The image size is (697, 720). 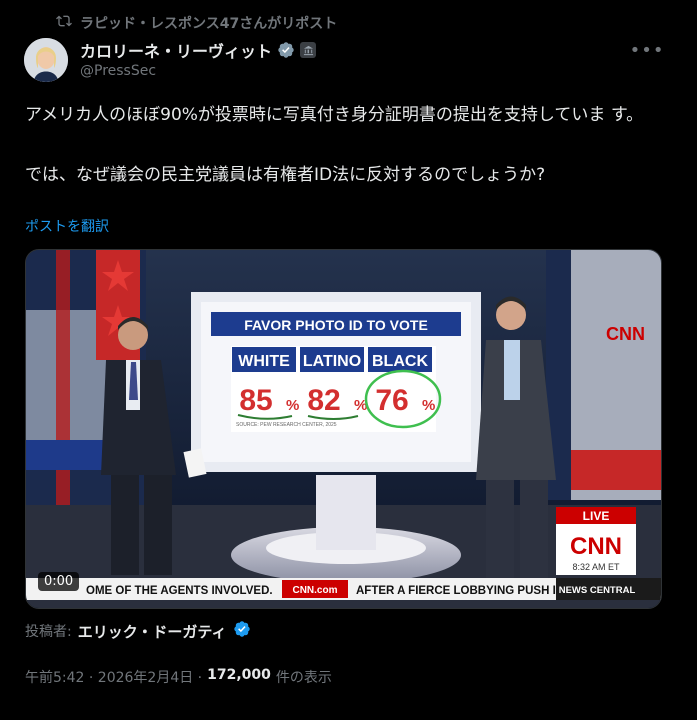 What do you see at coordinates (48, 632) in the screenshot?
I see `credit-label: 投稿者:` at bounding box center [48, 632].